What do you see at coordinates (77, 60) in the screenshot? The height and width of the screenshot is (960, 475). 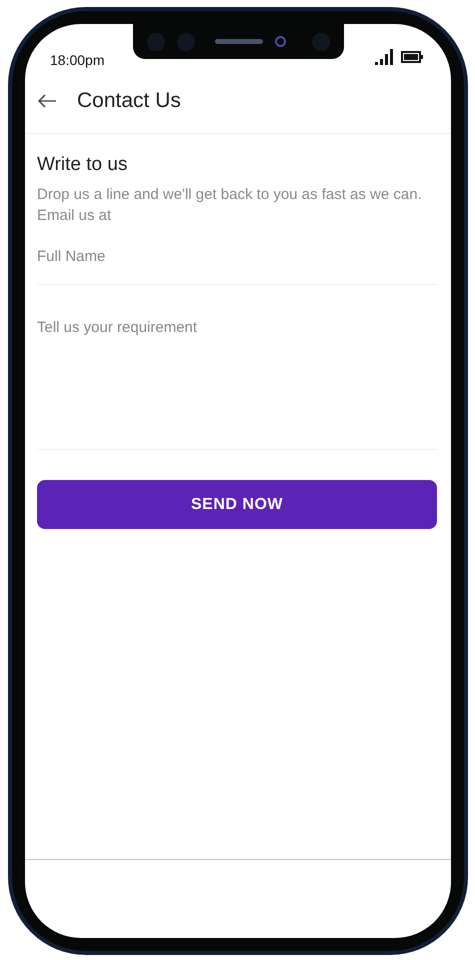 I see `status-time: 18:00pm` at bounding box center [77, 60].